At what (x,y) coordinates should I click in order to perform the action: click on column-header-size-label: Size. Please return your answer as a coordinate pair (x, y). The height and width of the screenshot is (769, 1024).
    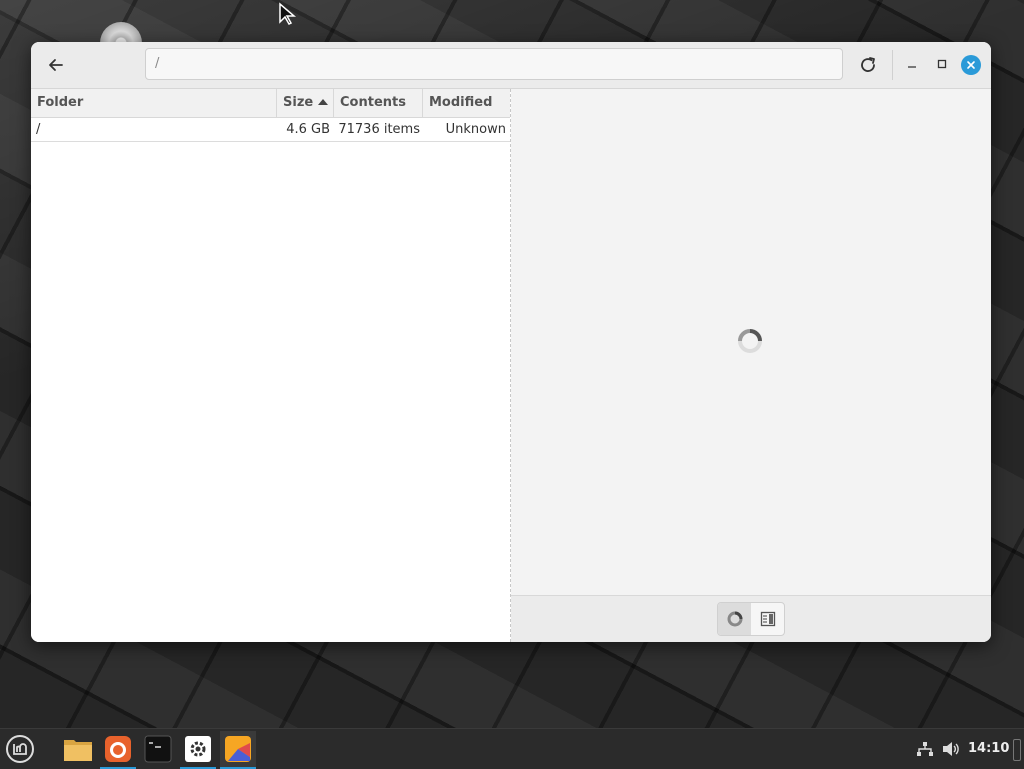
    Looking at the image, I should click on (298, 102).